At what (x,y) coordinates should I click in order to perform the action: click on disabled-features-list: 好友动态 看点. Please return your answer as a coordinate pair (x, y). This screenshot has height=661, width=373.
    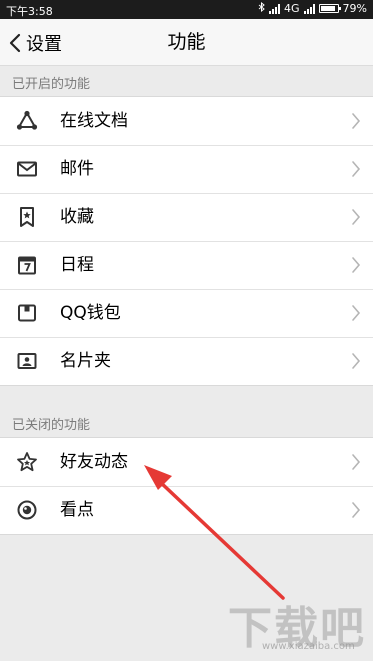
    Looking at the image, I should click on (186, 486).